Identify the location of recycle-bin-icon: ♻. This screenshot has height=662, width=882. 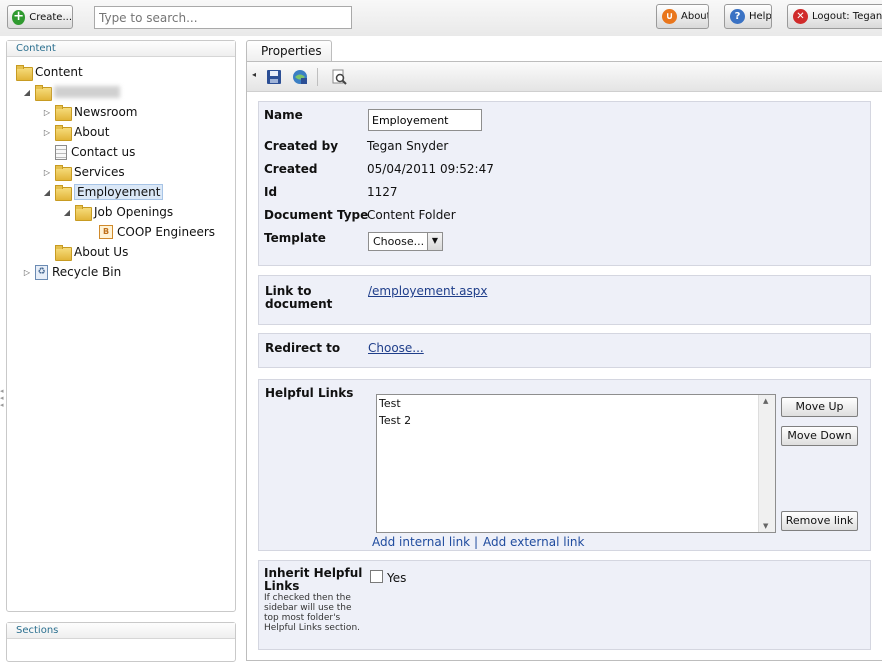
(41, 272).